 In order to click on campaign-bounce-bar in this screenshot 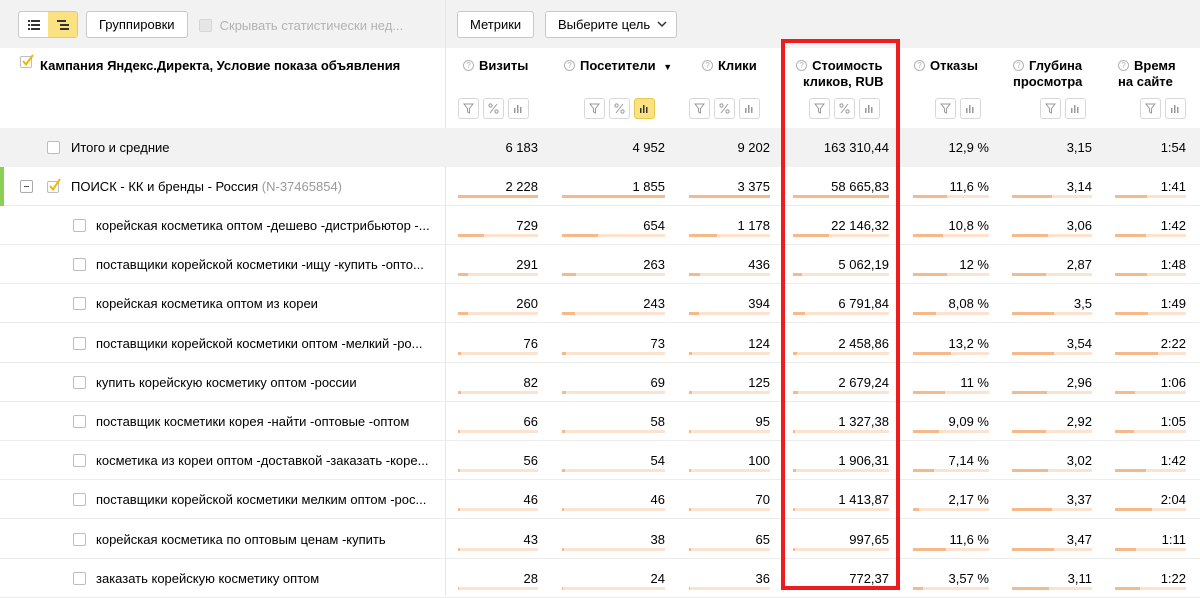, I will do `click(951, 196)`.